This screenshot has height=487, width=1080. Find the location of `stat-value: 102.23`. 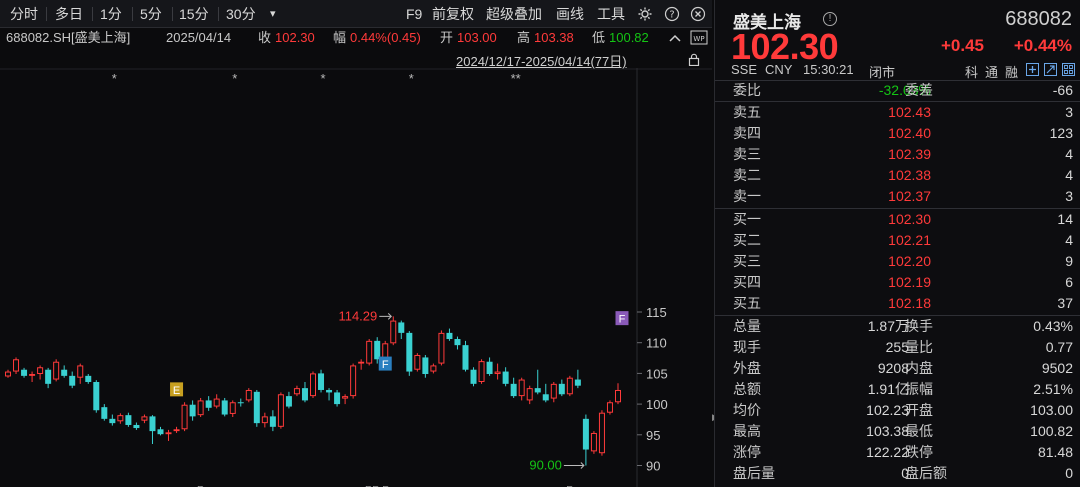

stat-value: 102.23 is located at coordinates (887, 410).